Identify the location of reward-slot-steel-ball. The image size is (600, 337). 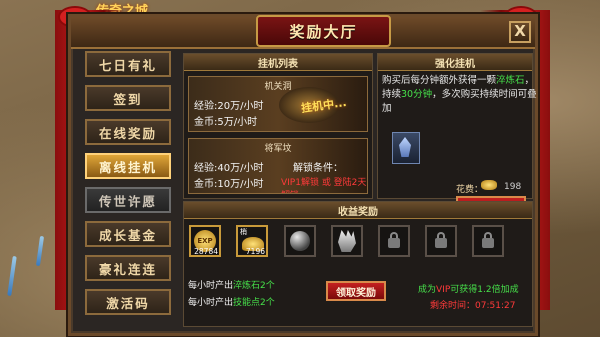
(300, 241).